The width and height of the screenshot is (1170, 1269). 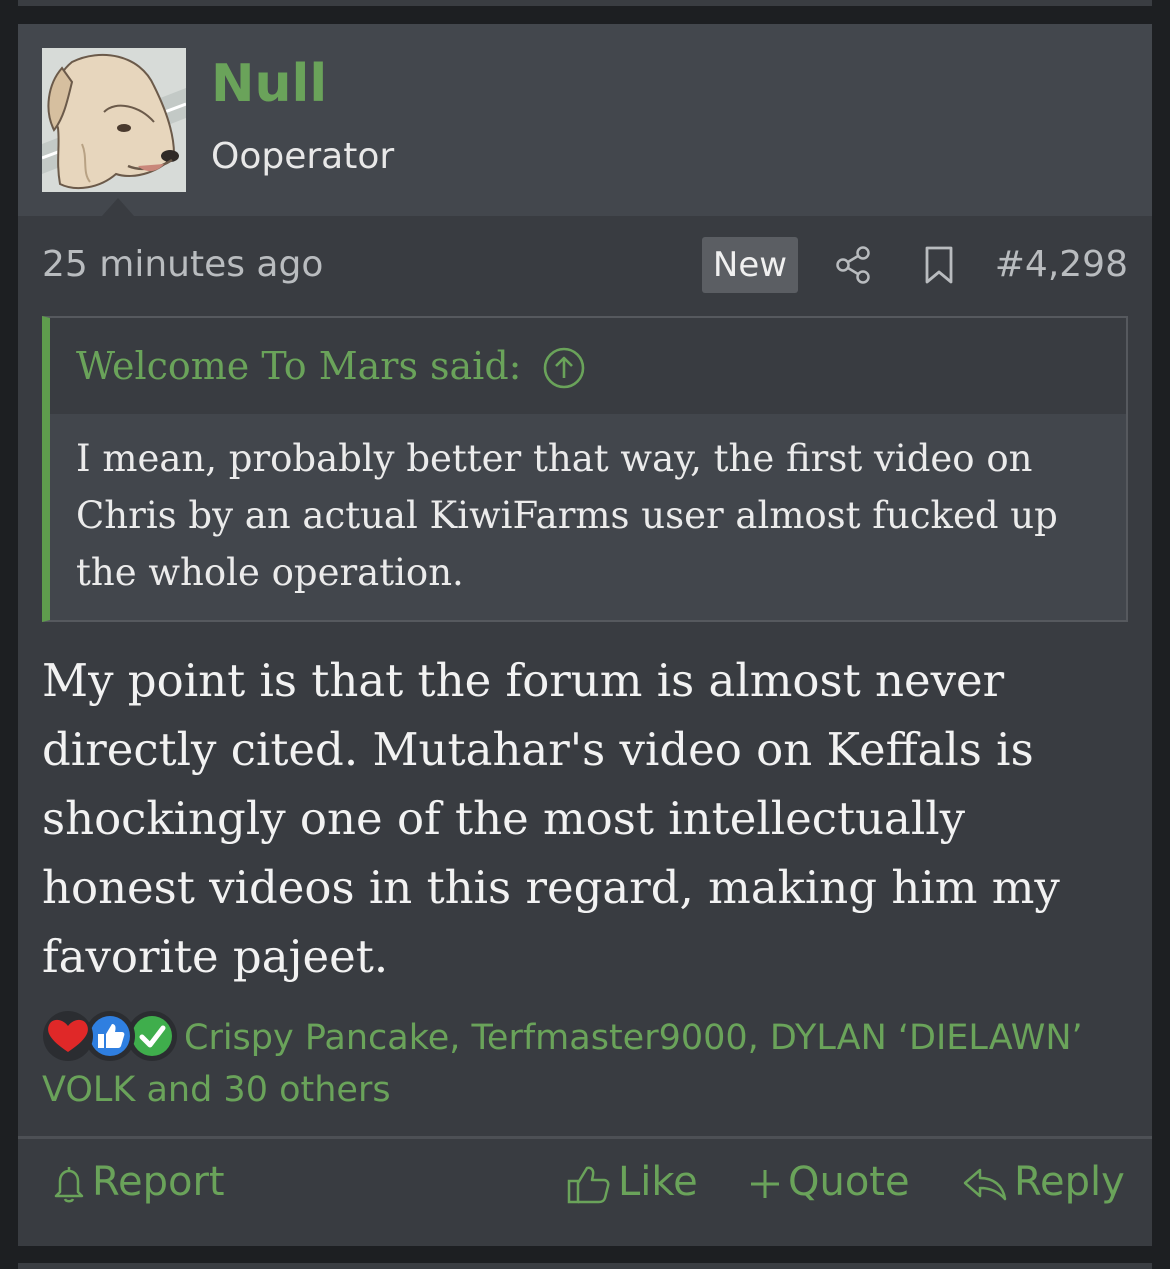 I want to click on post-number: #4,298, so click(x=1058, y=265).